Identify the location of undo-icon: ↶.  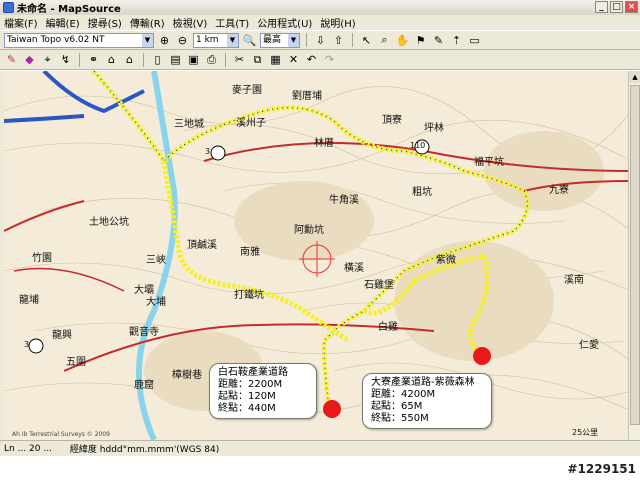
(311, 59).